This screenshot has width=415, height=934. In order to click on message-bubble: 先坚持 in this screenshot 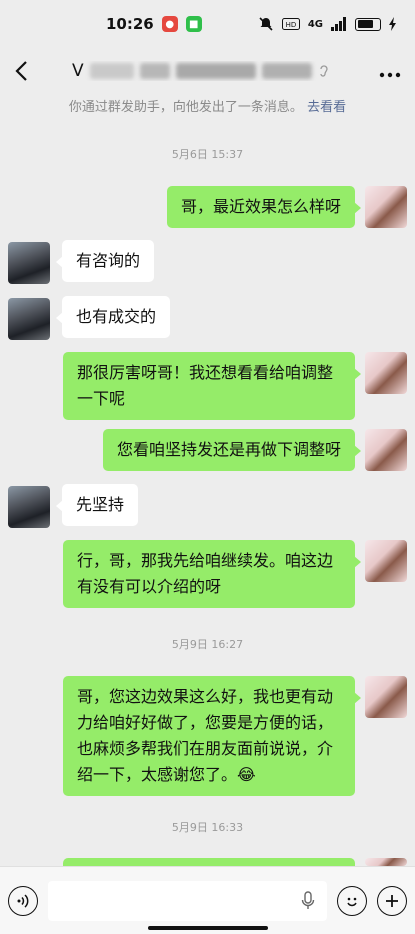, I will do `click(97, 505)`.